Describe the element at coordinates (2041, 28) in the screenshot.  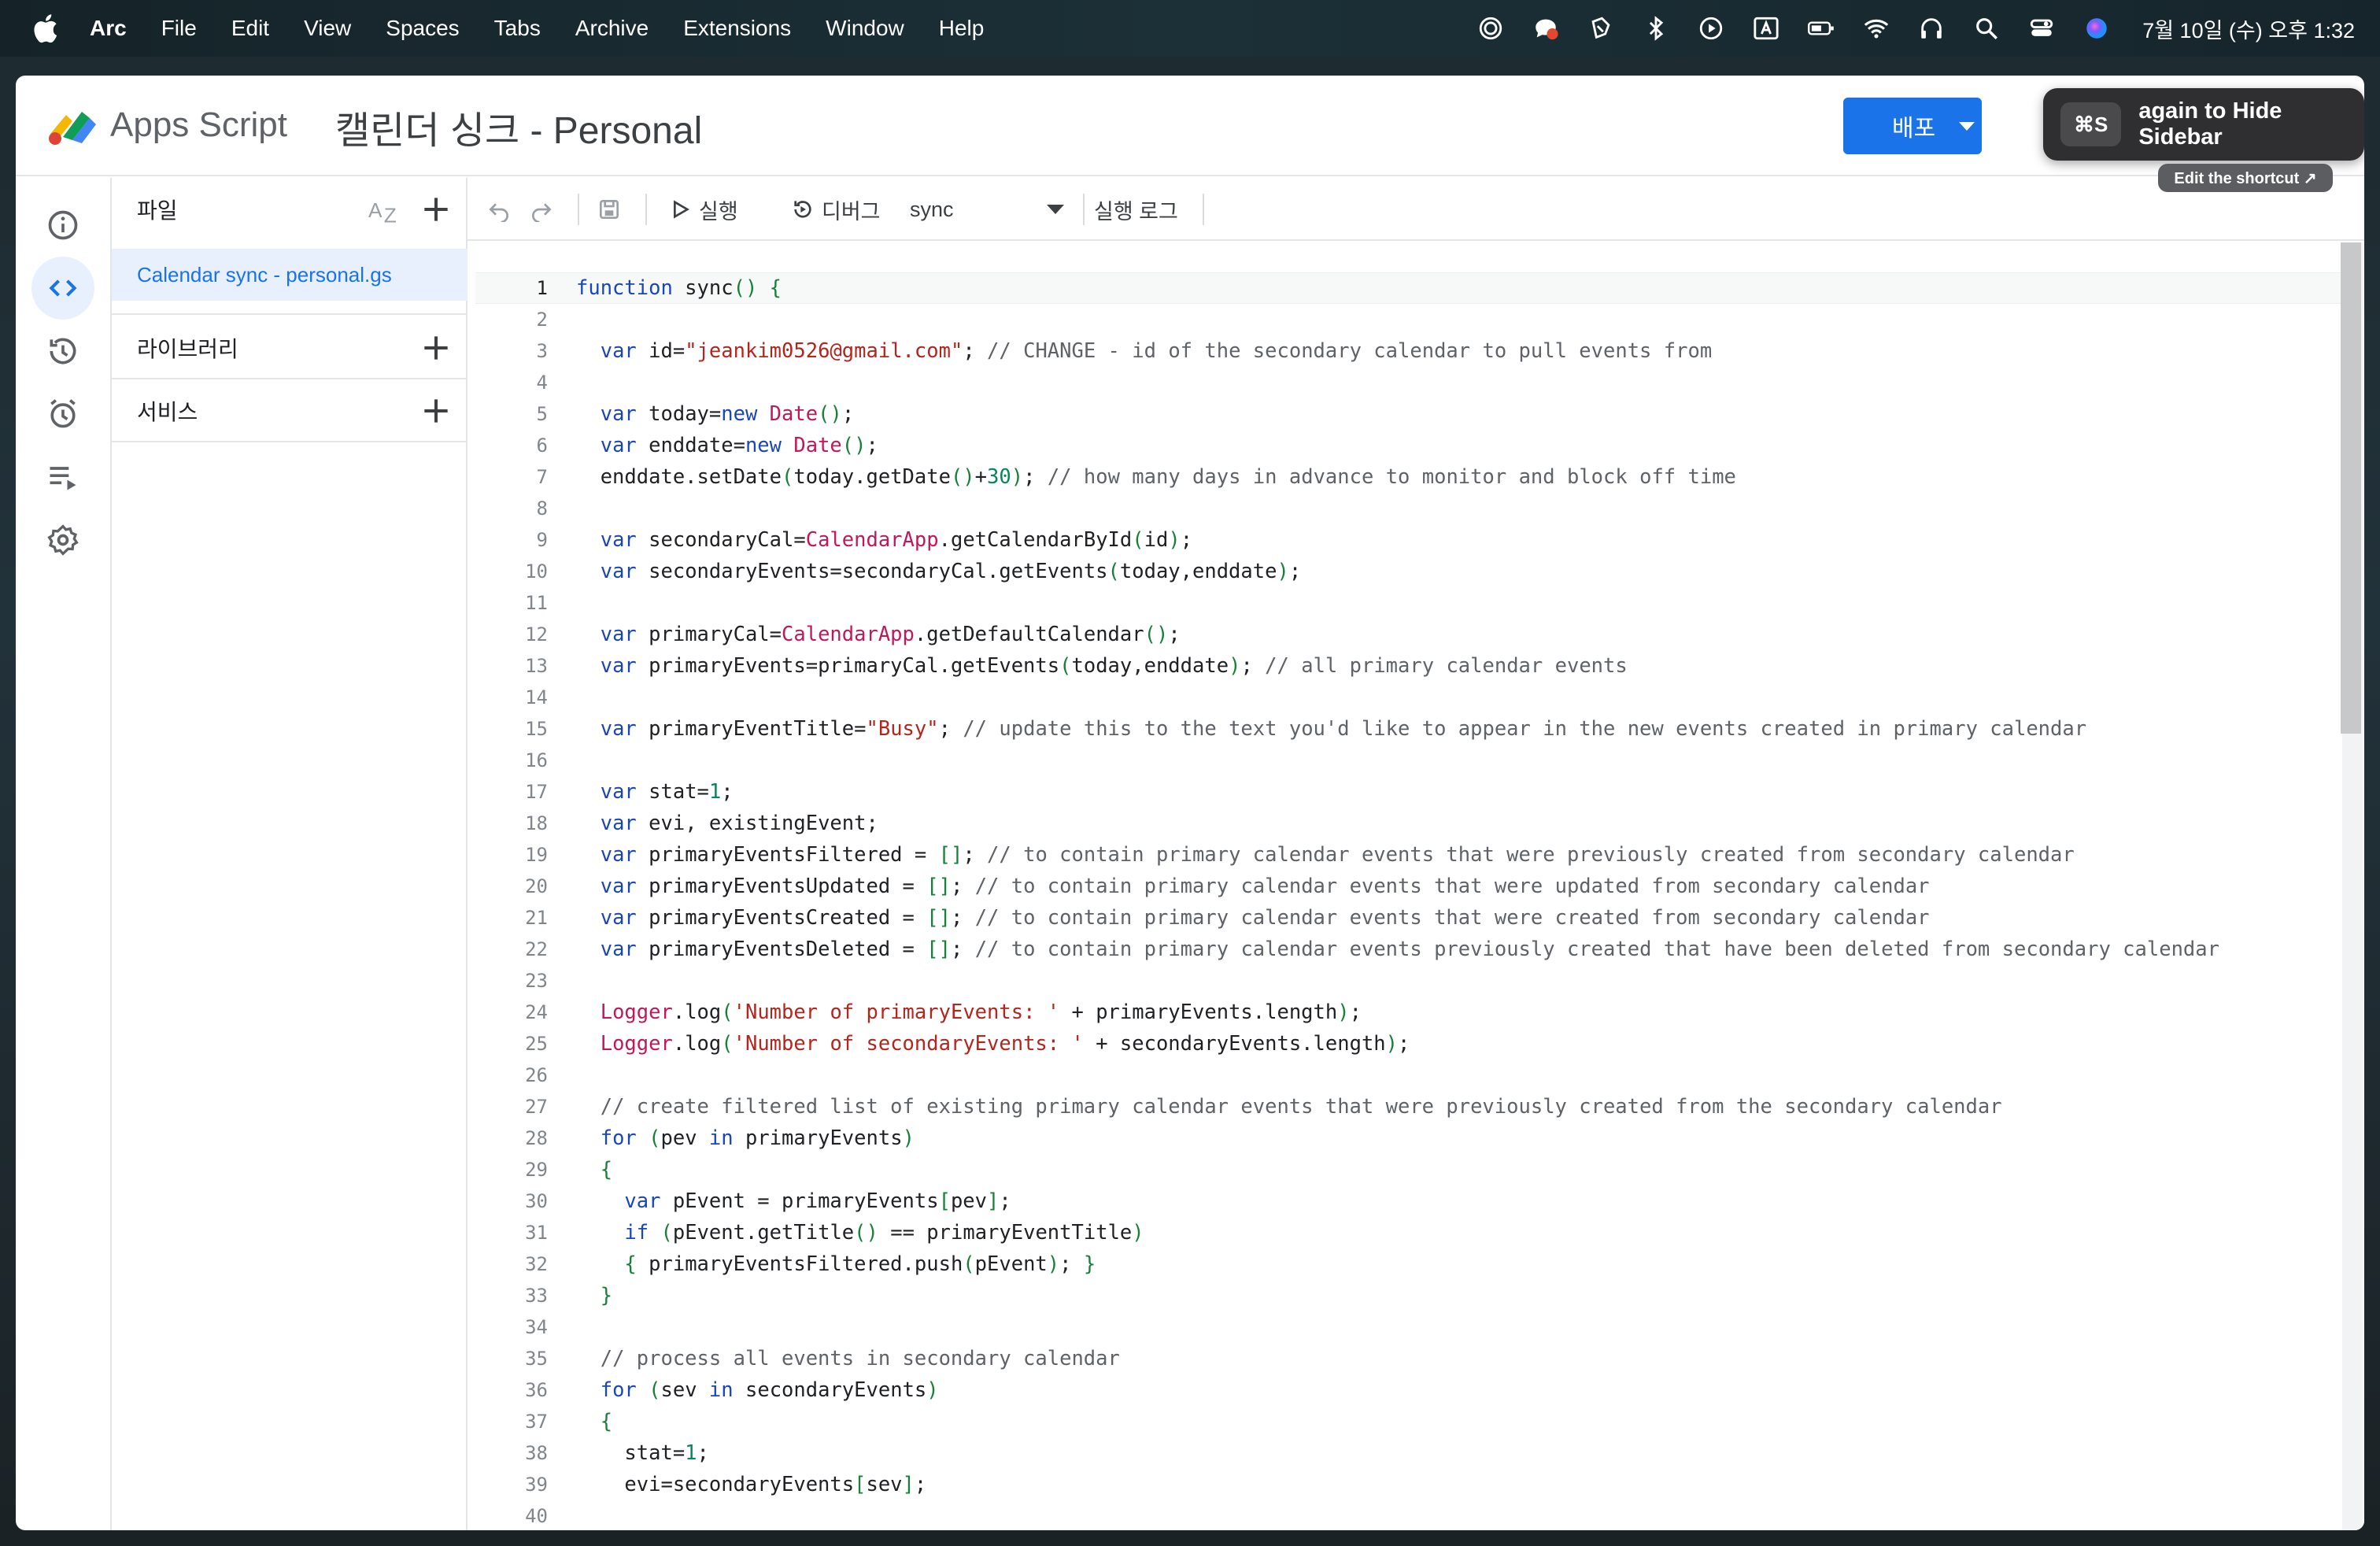
I see `control-center-icon` at that location.